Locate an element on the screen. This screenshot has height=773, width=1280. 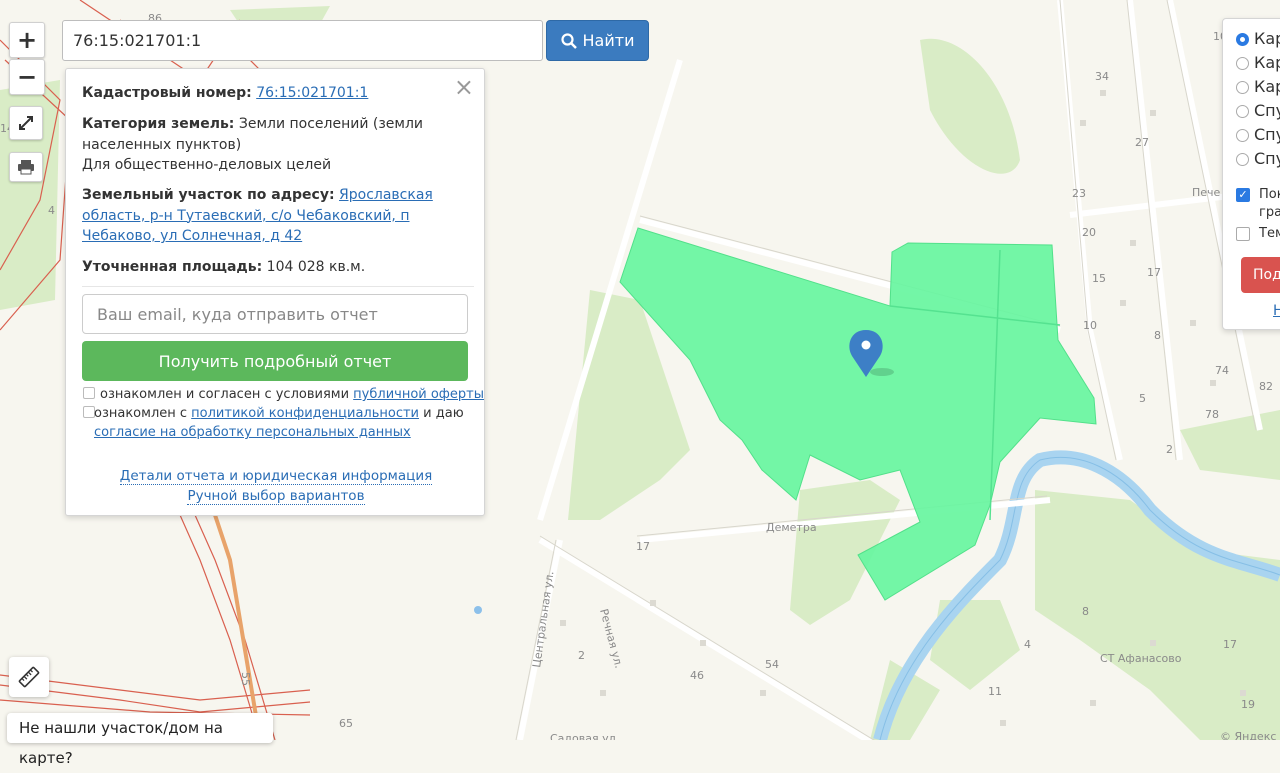
privacy-policy-link: политикой конфиденциальности is located at coordinates (305, 413).